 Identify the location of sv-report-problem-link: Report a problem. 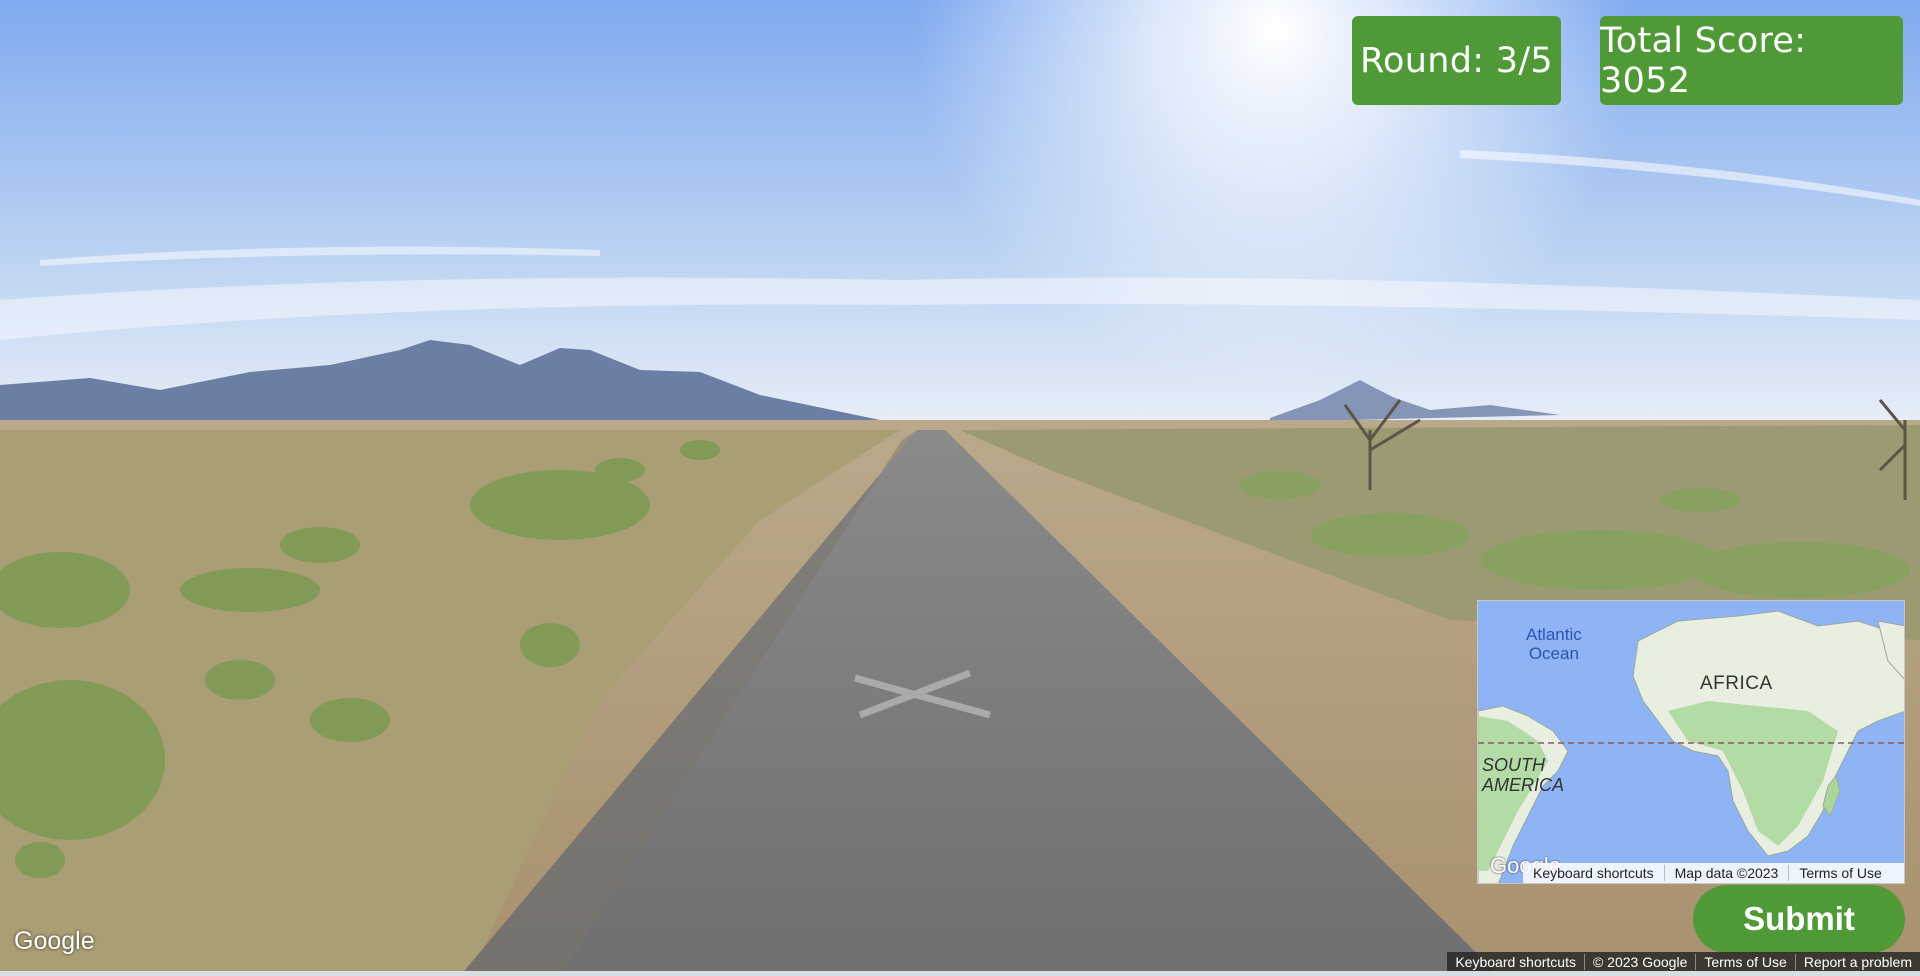
(1858, 962).